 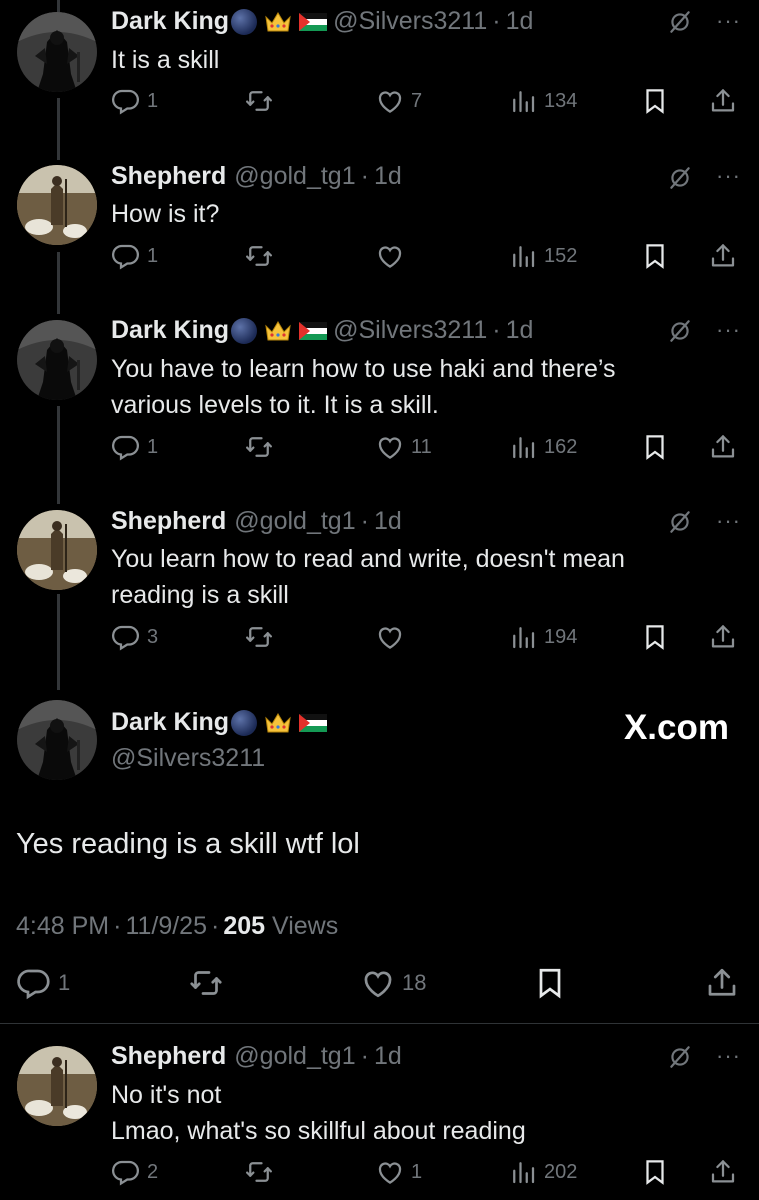 What do you see at coordinates (165, 214) in the screenshot?
I see `tweet-text: How is it?` at bounding box center [165, 214].